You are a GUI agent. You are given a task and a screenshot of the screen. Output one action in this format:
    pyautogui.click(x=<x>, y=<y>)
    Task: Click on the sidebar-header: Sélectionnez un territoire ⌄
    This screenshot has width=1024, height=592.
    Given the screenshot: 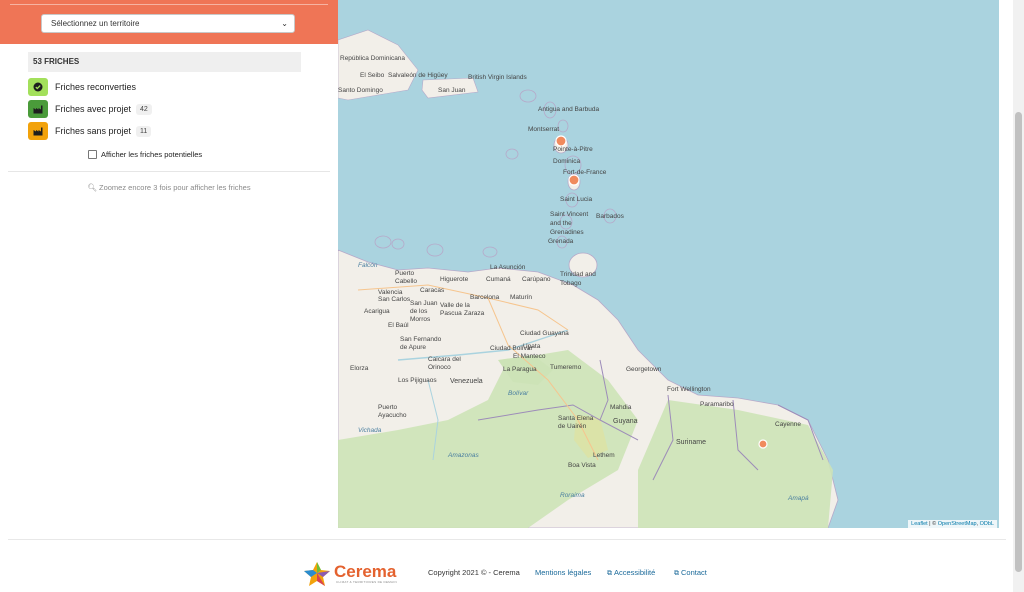 What is the action you would take?
    pyautogui.click(x=169, y=22)
    